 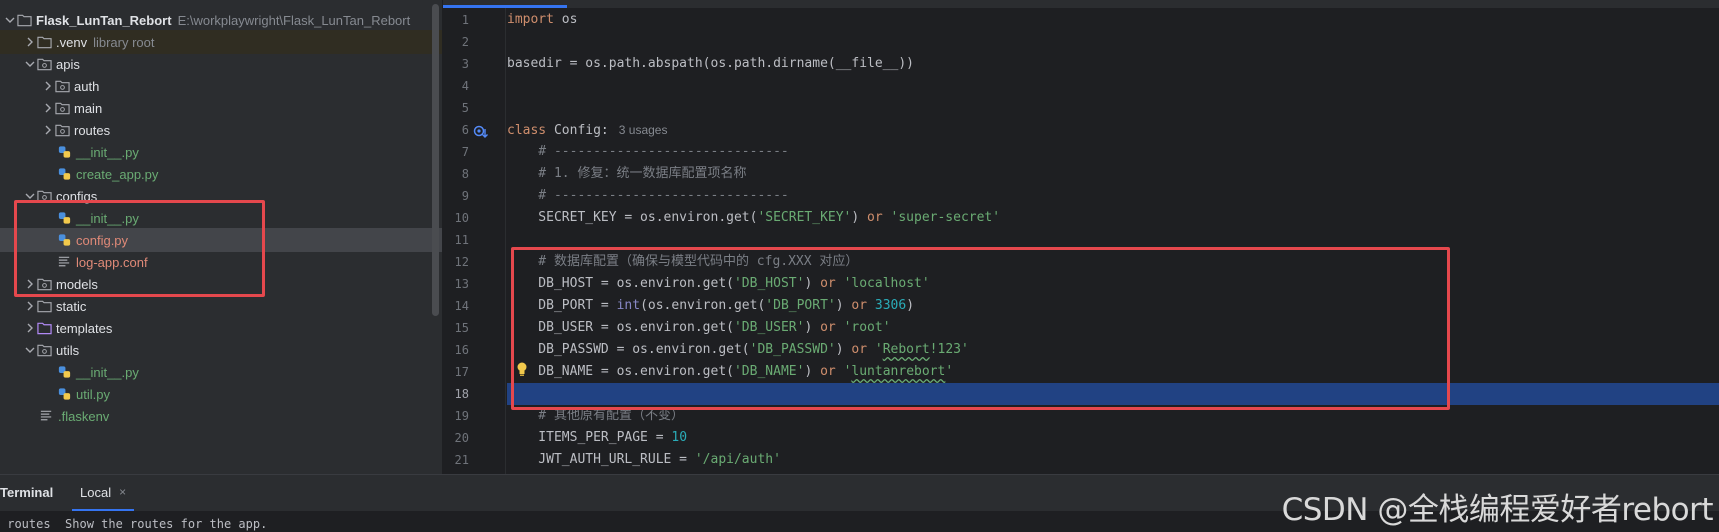 What do you see at coordinates (88, 108) in the screenshot?
I see `tree-item-label: main` at bounding box center [88, 108].